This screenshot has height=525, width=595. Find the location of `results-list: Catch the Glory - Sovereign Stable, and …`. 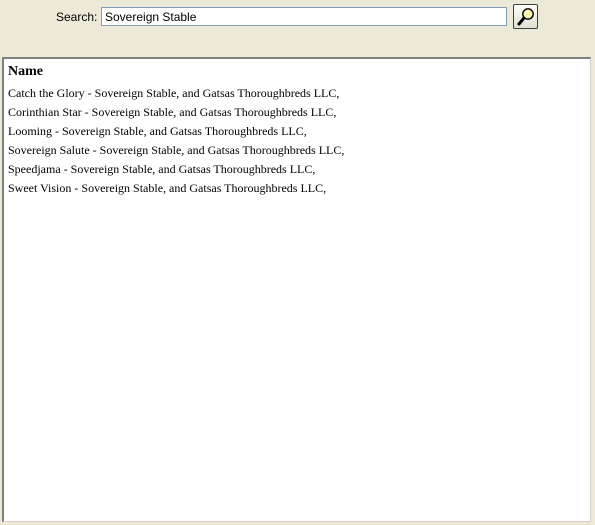

results-list: Catch the Glory - Sovereign Stable, and … is located at coordinates (176, 141).